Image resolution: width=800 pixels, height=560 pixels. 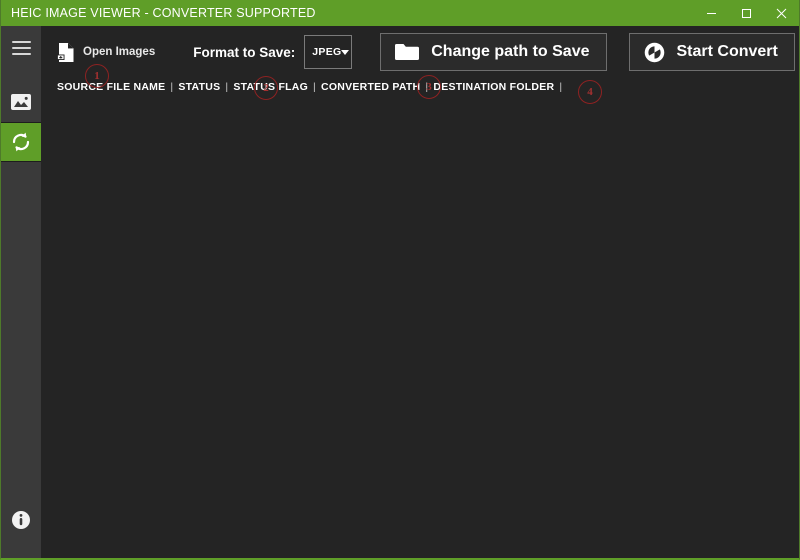 I want to click on info-icon, so click(x=21, y=520).